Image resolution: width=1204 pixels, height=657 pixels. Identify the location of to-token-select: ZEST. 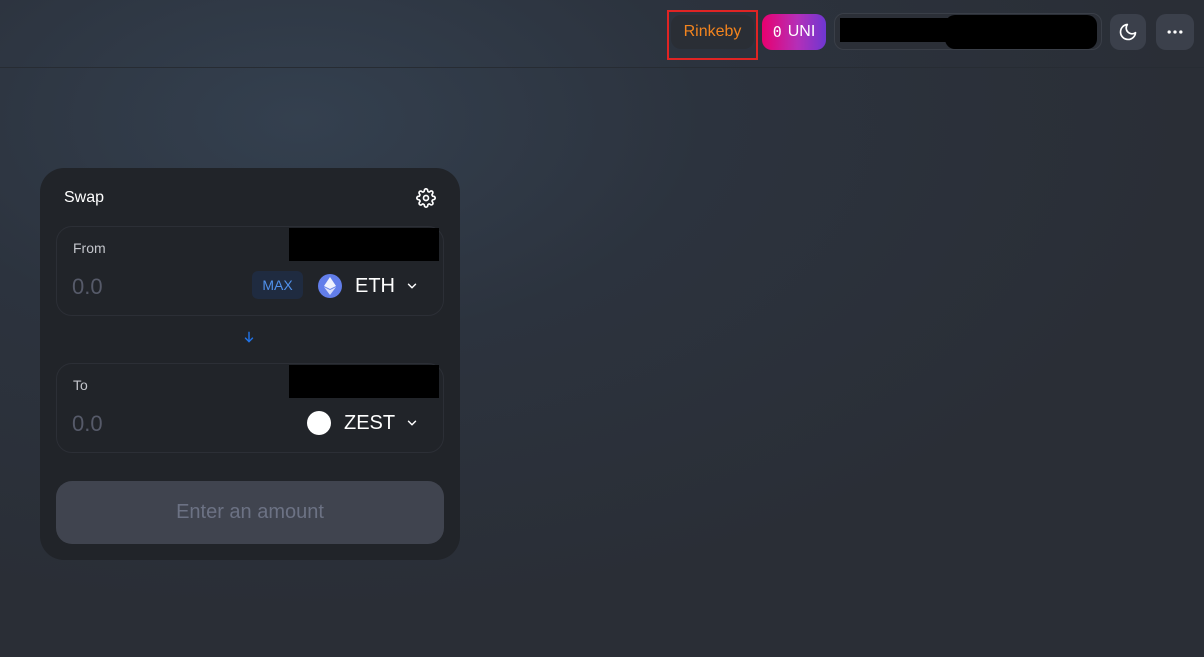
(363, 423).